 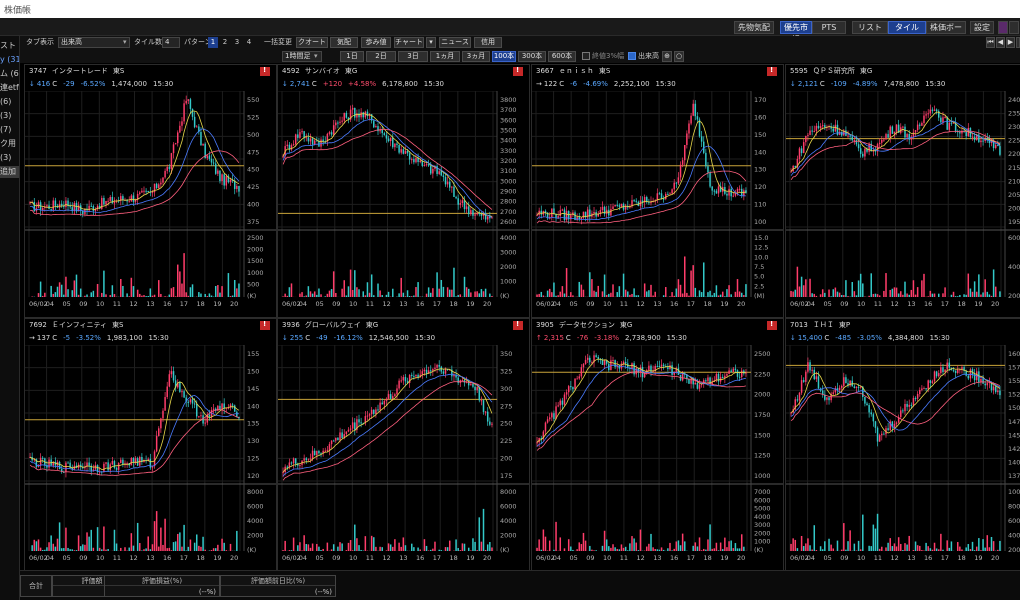 What do you see at coordinates (557, 304) in the screenshot?
I see `x-tick-label: 04` at bounding box center [557, 304].